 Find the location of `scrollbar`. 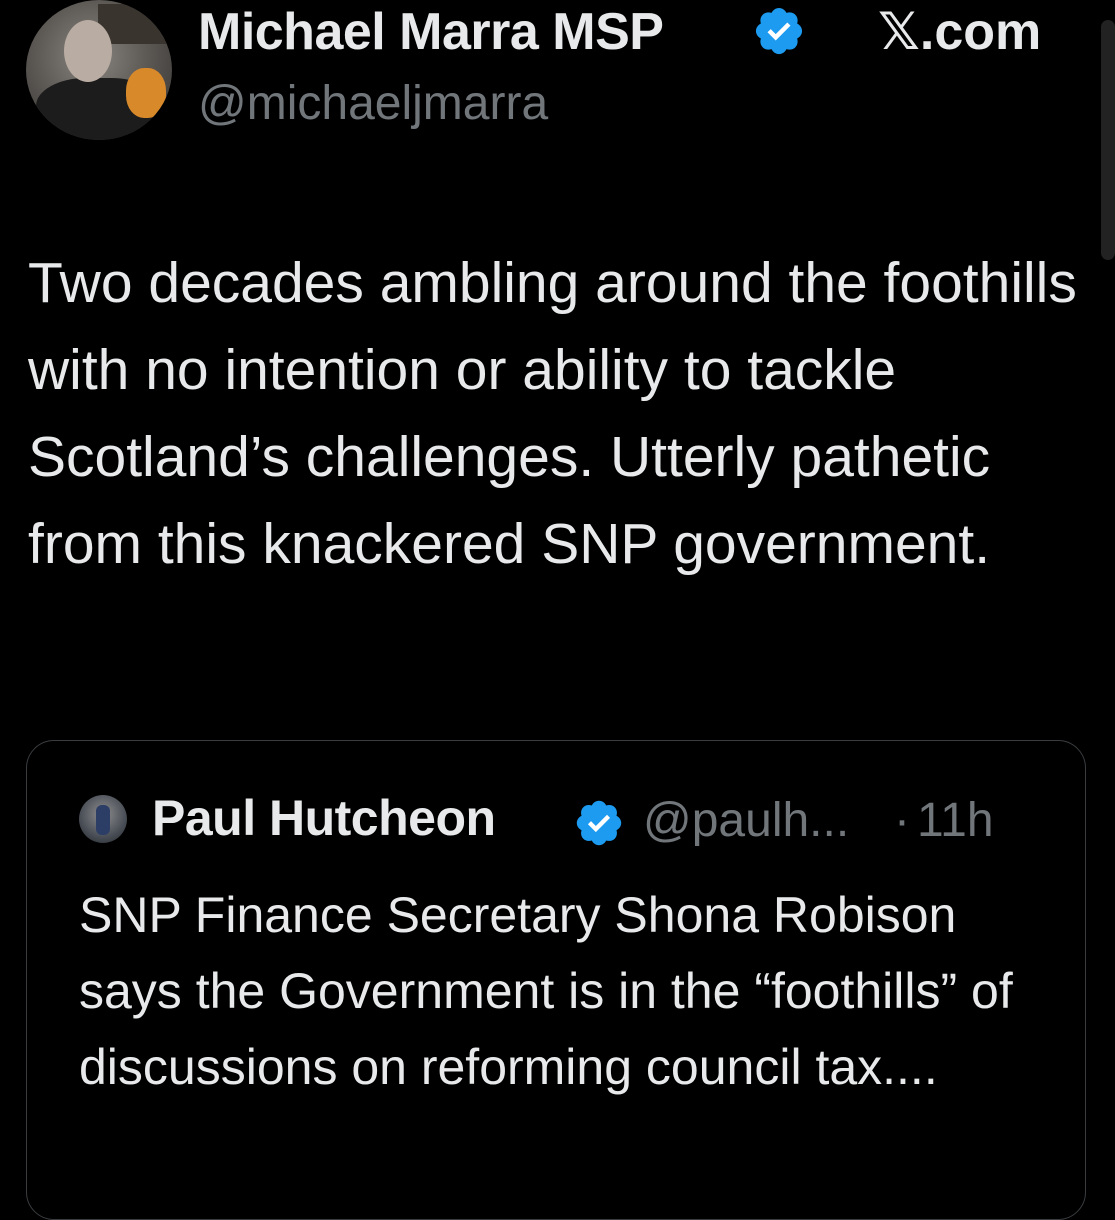

scrollbar is located at coordinates (1108, 140).